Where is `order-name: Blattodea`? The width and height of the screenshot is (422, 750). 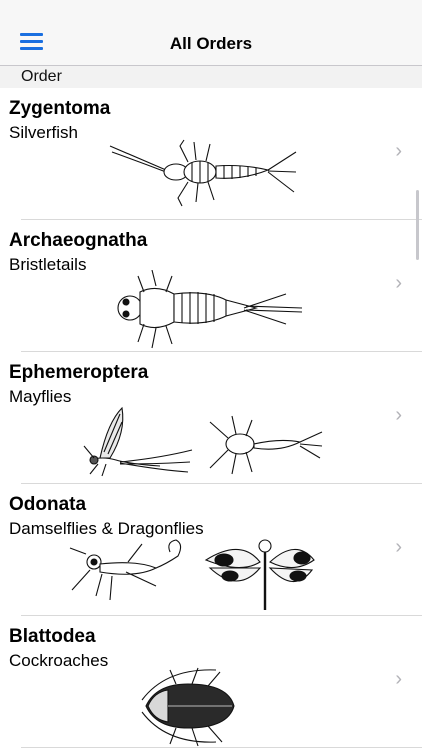 order-name: Blattodea is located at coordinates (52, 636).